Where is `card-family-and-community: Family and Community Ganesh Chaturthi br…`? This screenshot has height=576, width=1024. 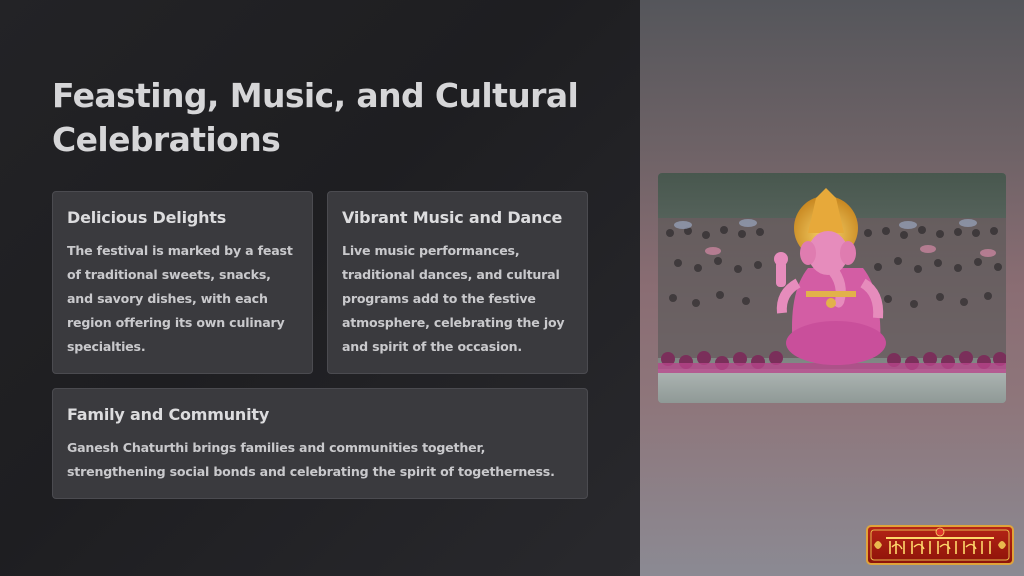 card-family-and-community: Family and Community Ganesh Chaturthi br… is located at coordinates (320, 443).